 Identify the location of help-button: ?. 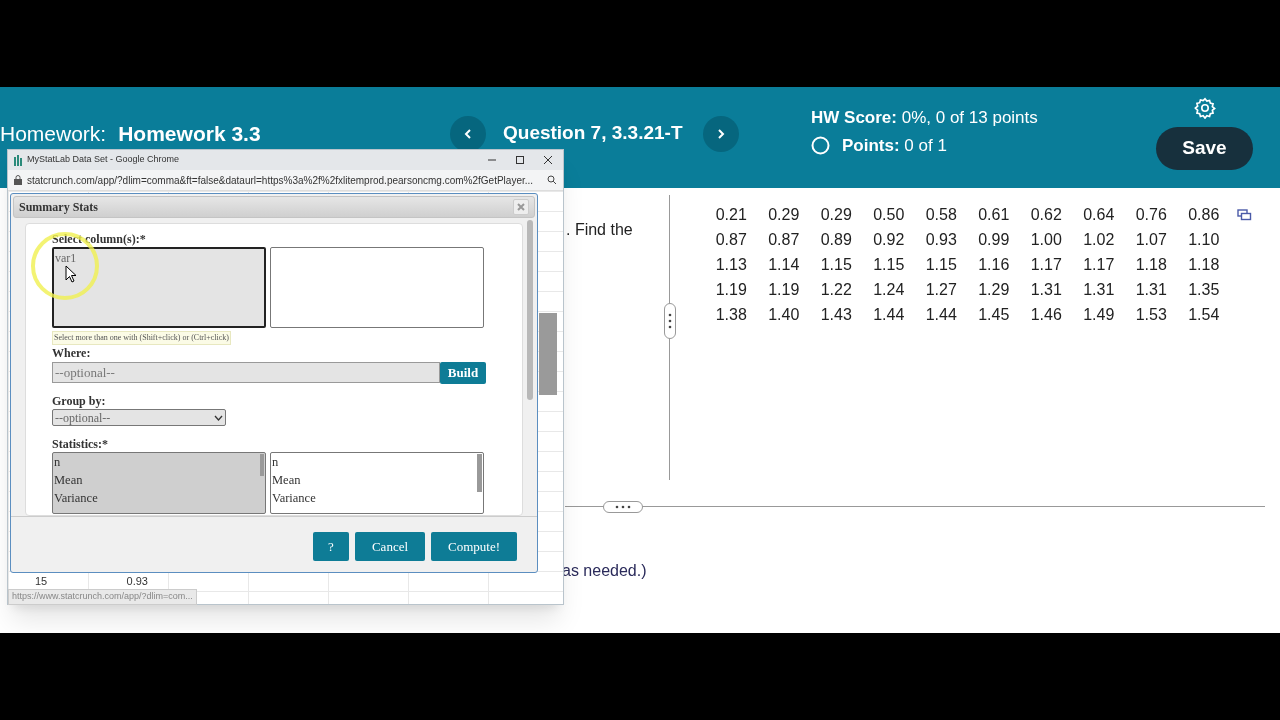
(331, 546).